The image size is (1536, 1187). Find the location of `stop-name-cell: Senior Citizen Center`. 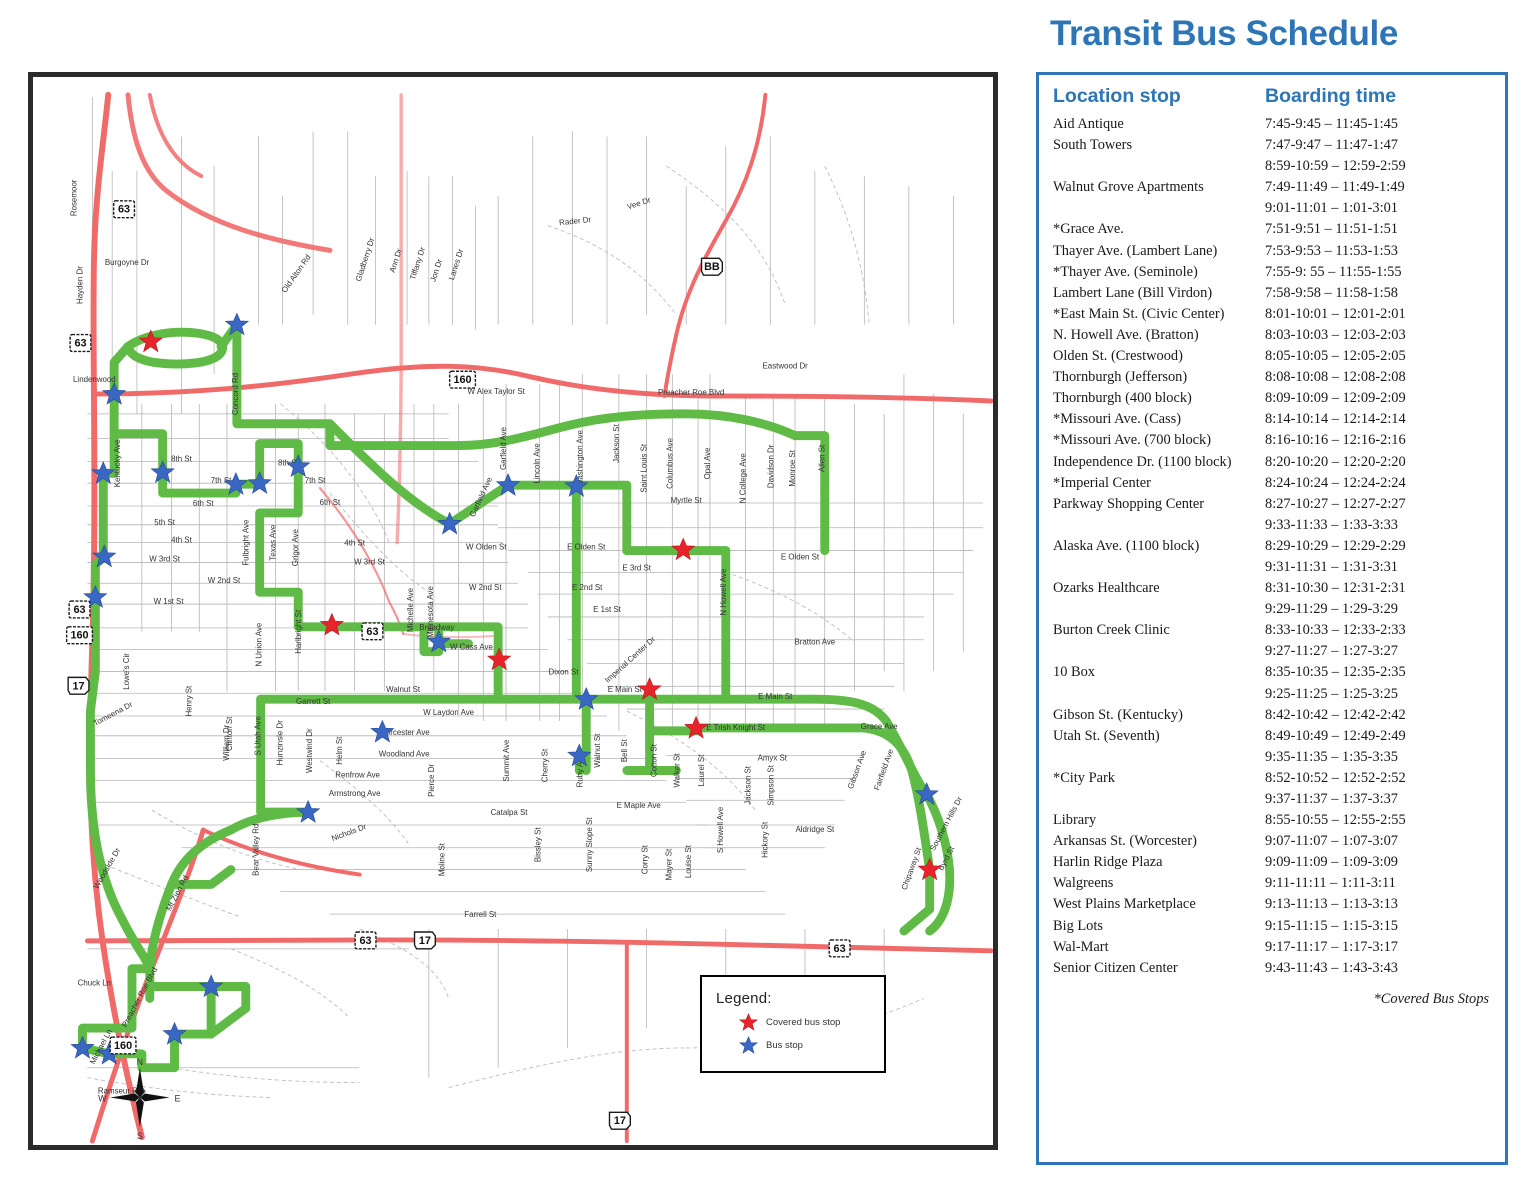

stop-name-cell: Senior Citizen Center is located at coordinates (1115, 967).